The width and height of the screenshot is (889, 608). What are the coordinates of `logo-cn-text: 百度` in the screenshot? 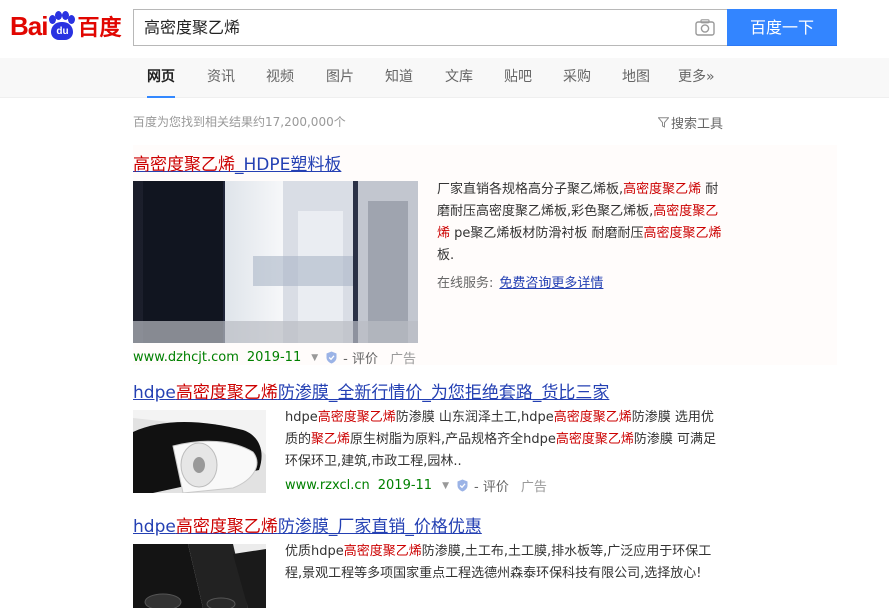 It's located at (99, 28).